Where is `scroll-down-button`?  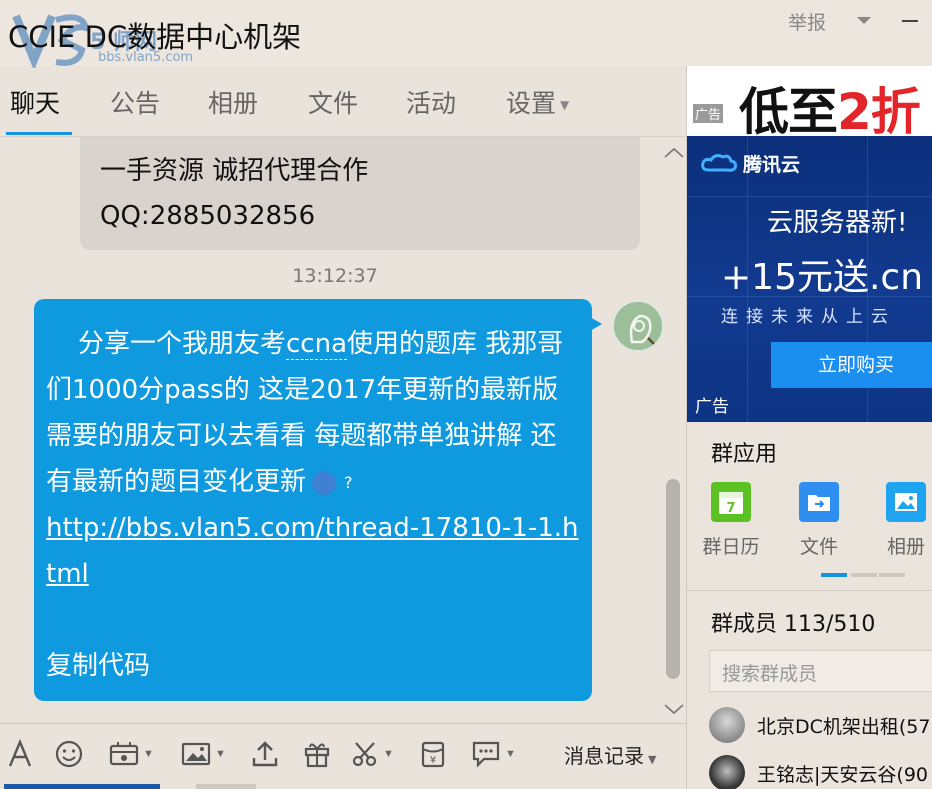
scroll-down-button is located at coordinates (674, 708).